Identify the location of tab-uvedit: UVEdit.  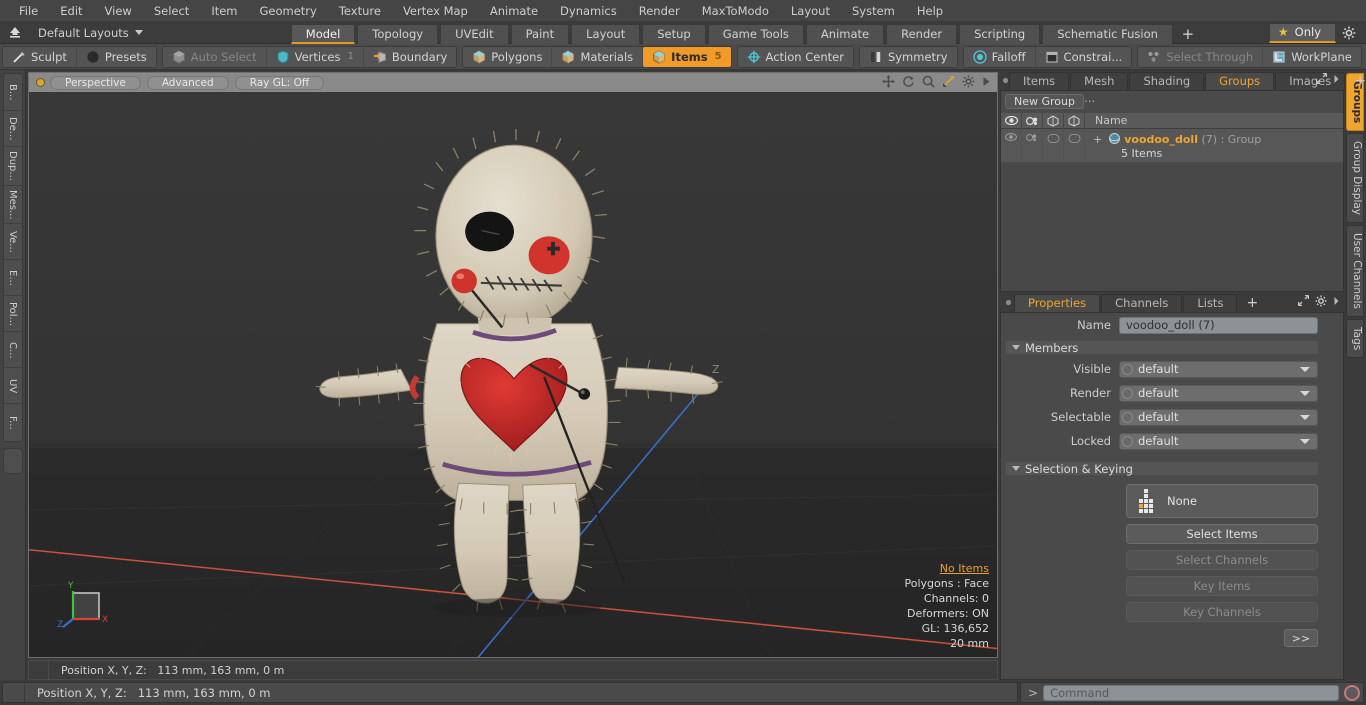
(474, 33).